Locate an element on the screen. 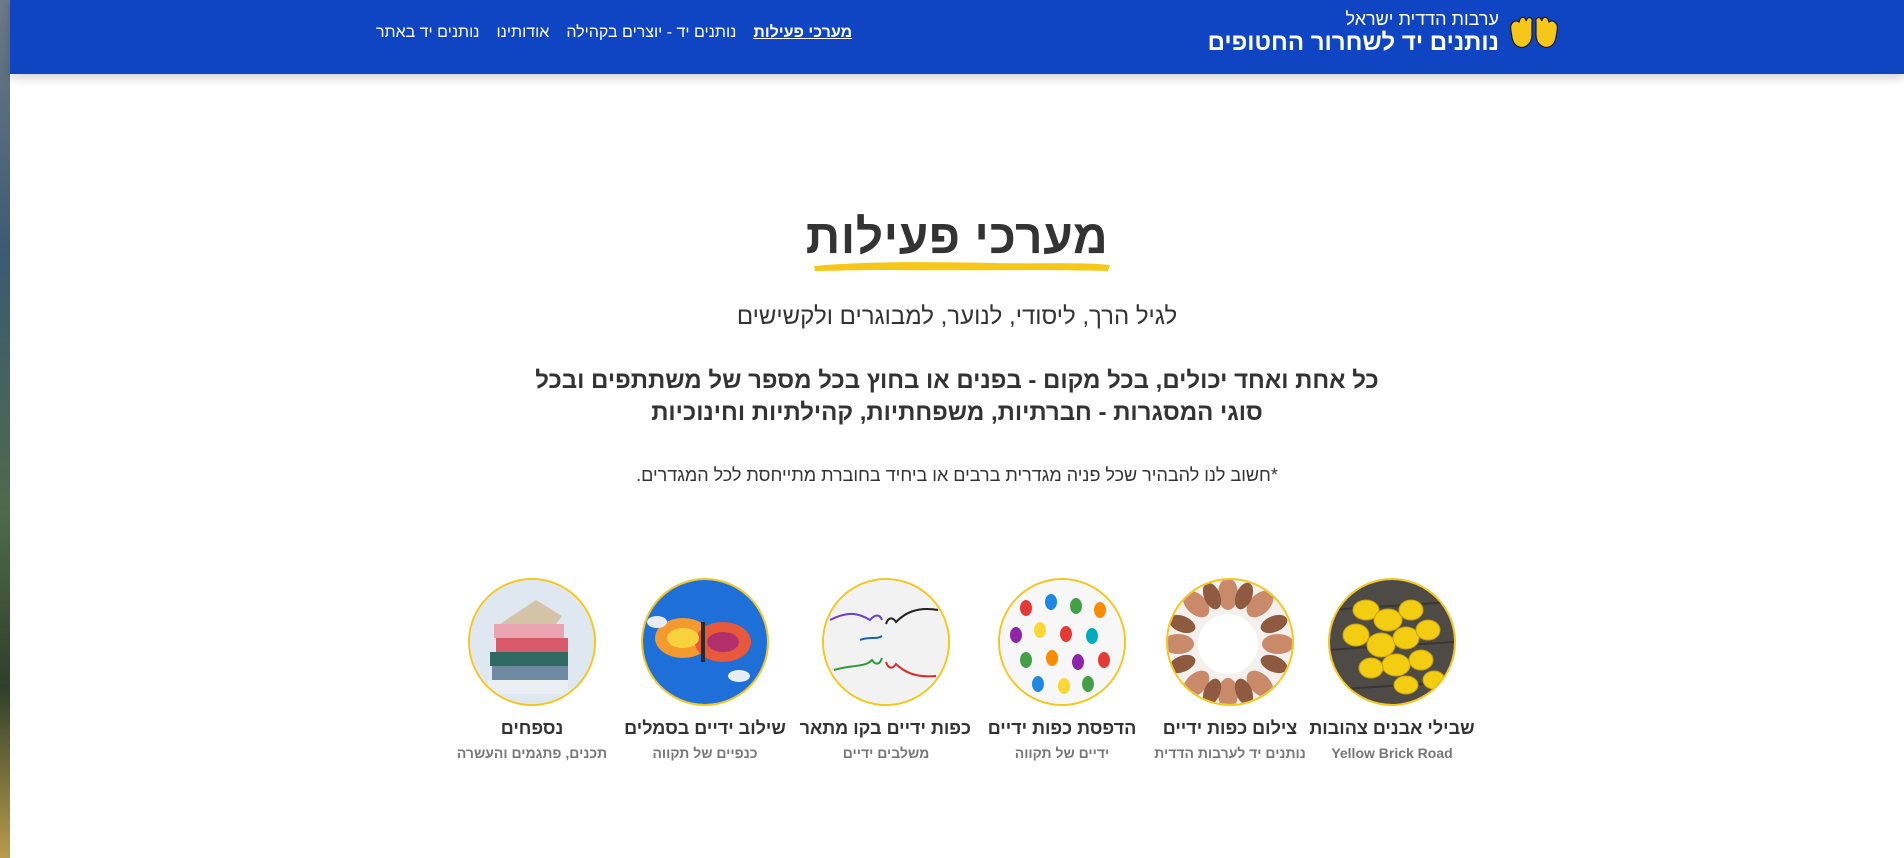  page-title-text: מערכי פעילות is located at coordinates (957, 237).